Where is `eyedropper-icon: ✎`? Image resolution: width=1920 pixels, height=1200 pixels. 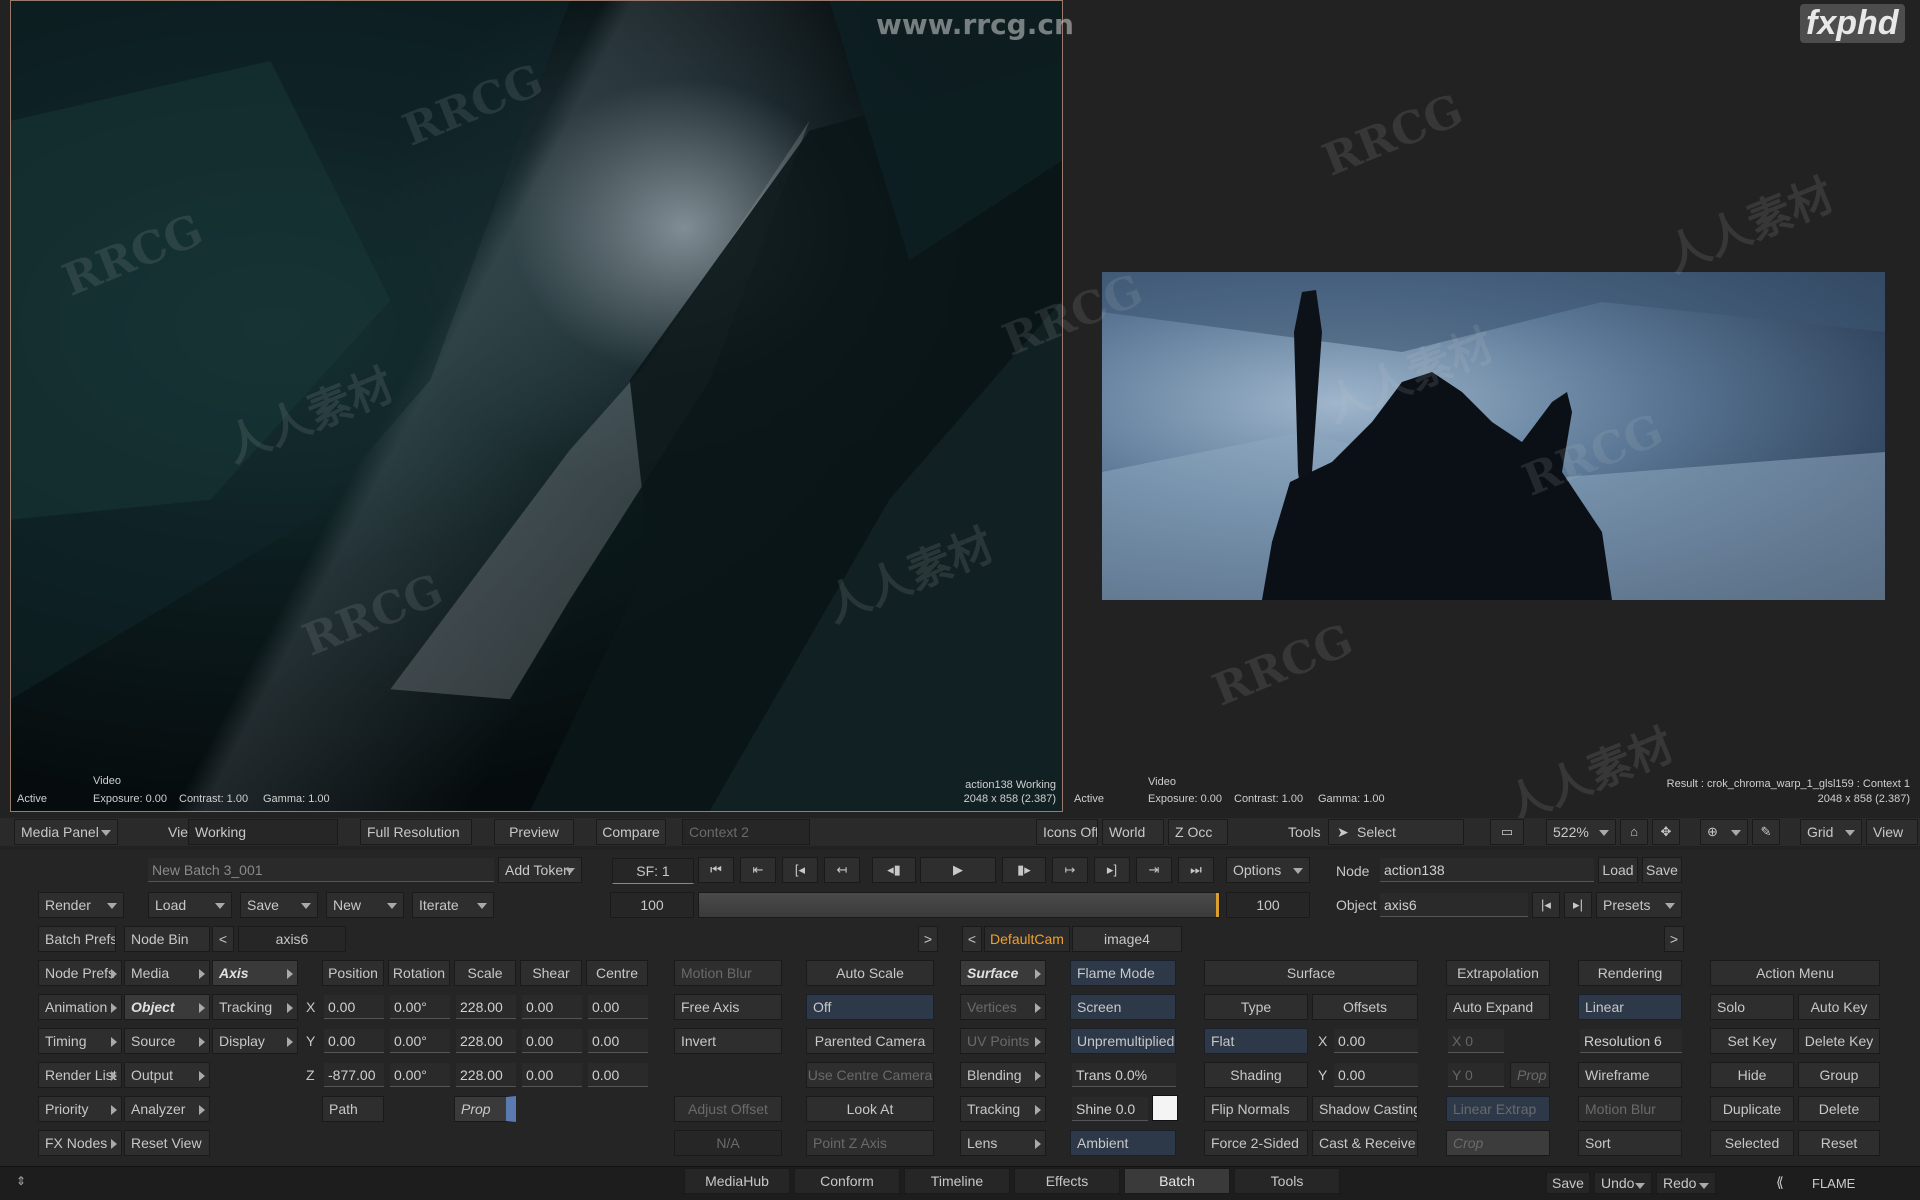 eyedropper-icon: ✎ is located at coordinates (1766, 832).